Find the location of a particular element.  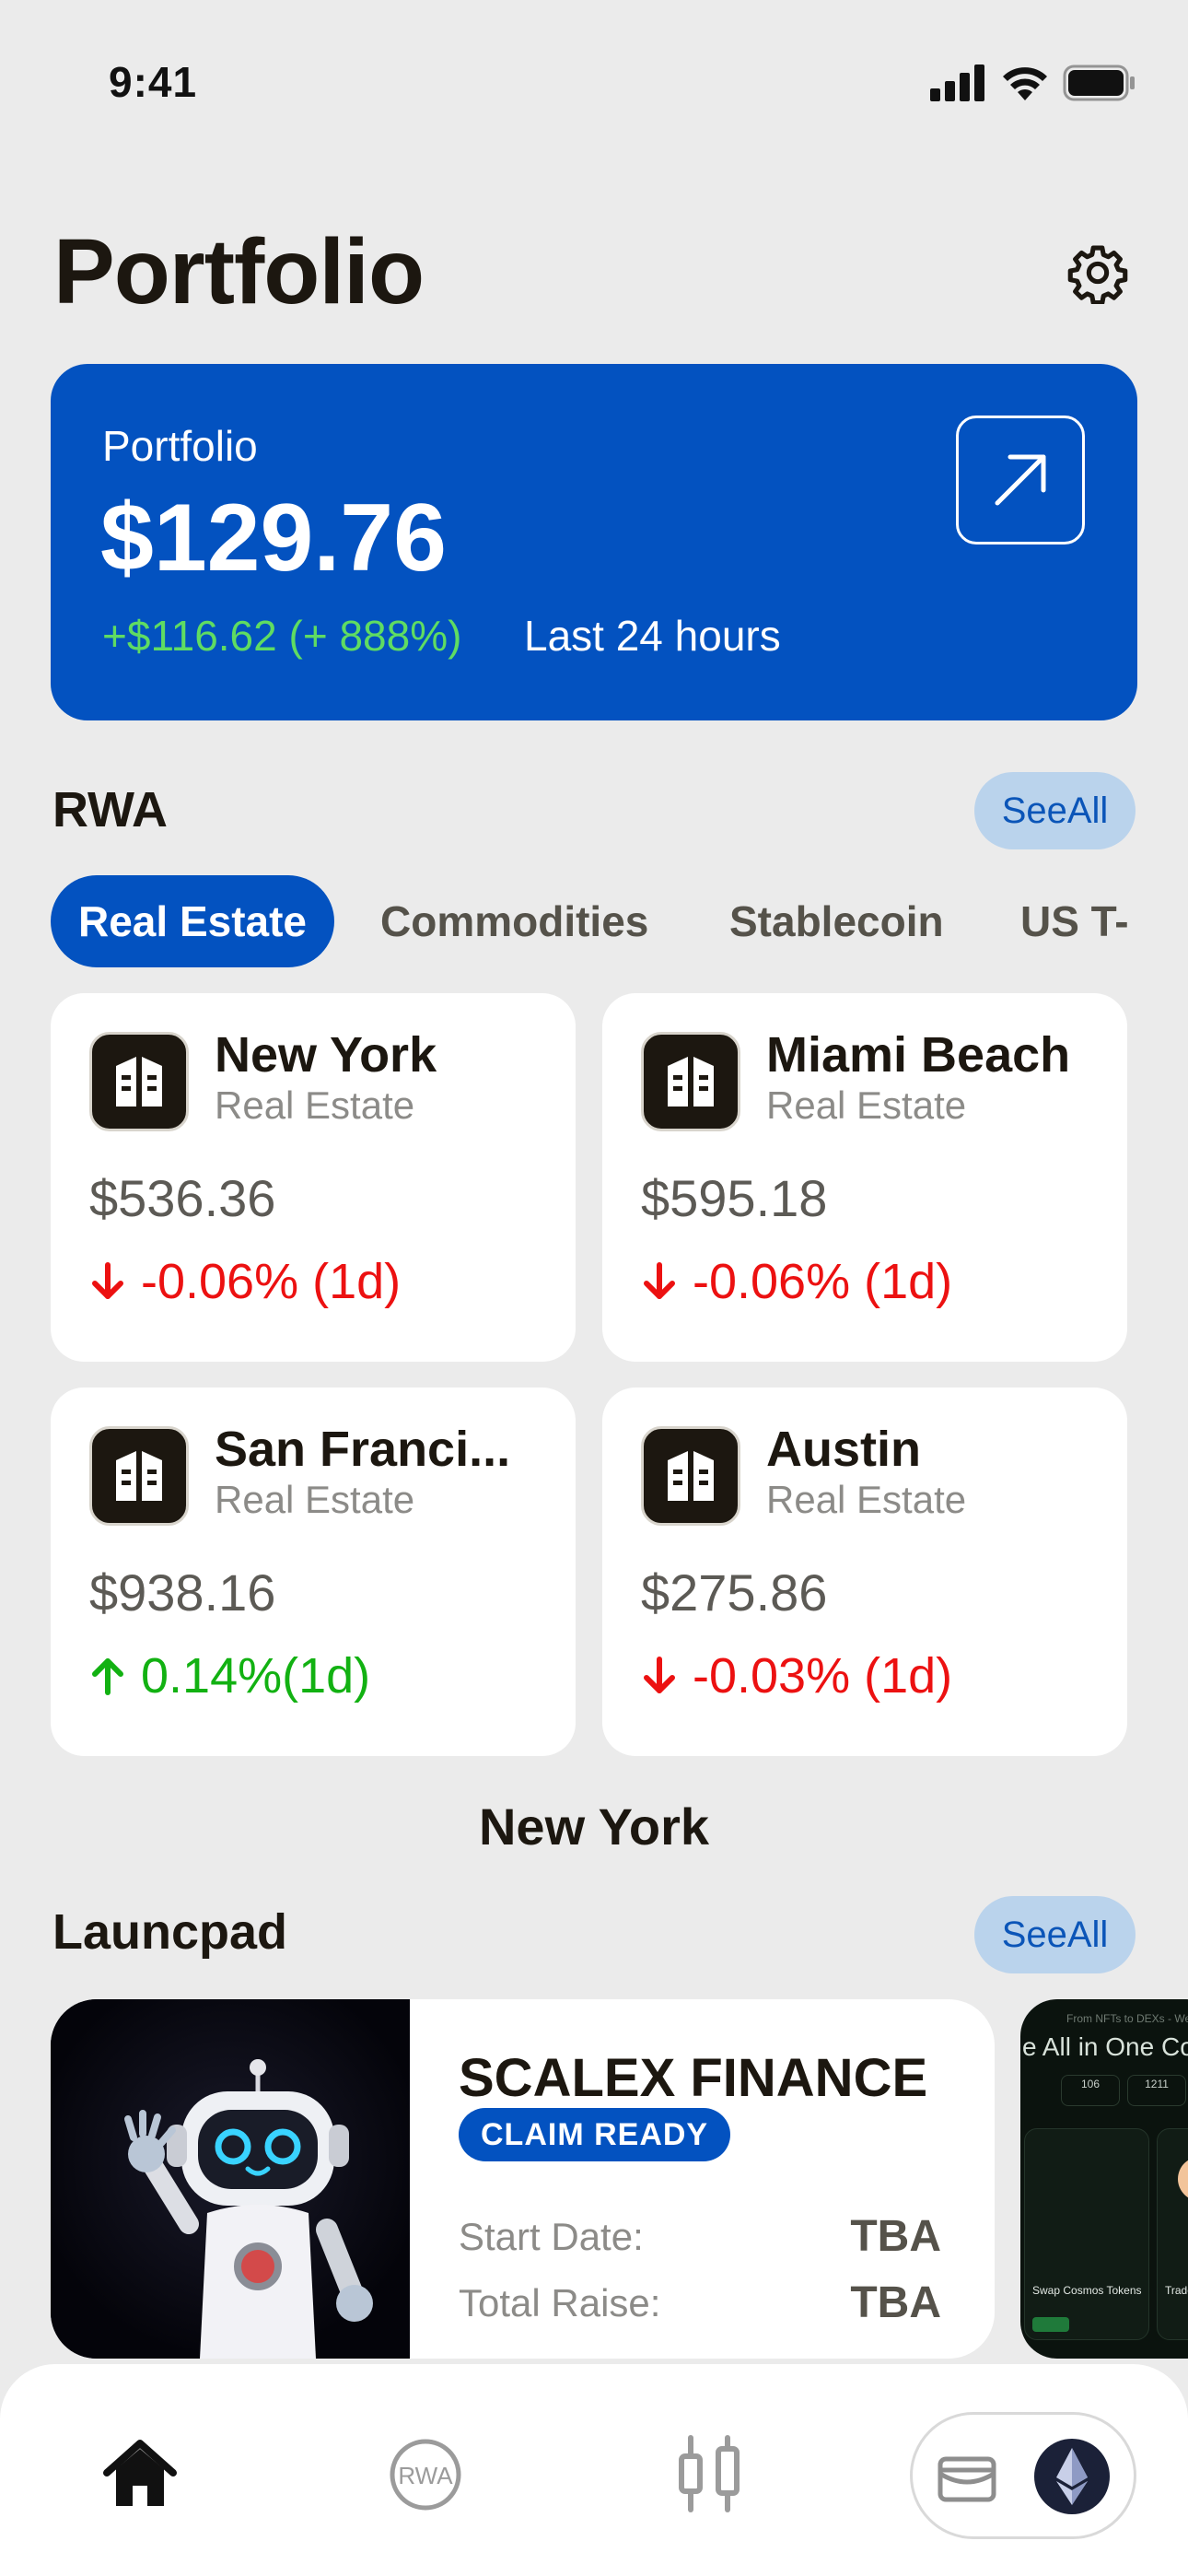

asset-price: $938.16 is located at coordinates (182, 1592).